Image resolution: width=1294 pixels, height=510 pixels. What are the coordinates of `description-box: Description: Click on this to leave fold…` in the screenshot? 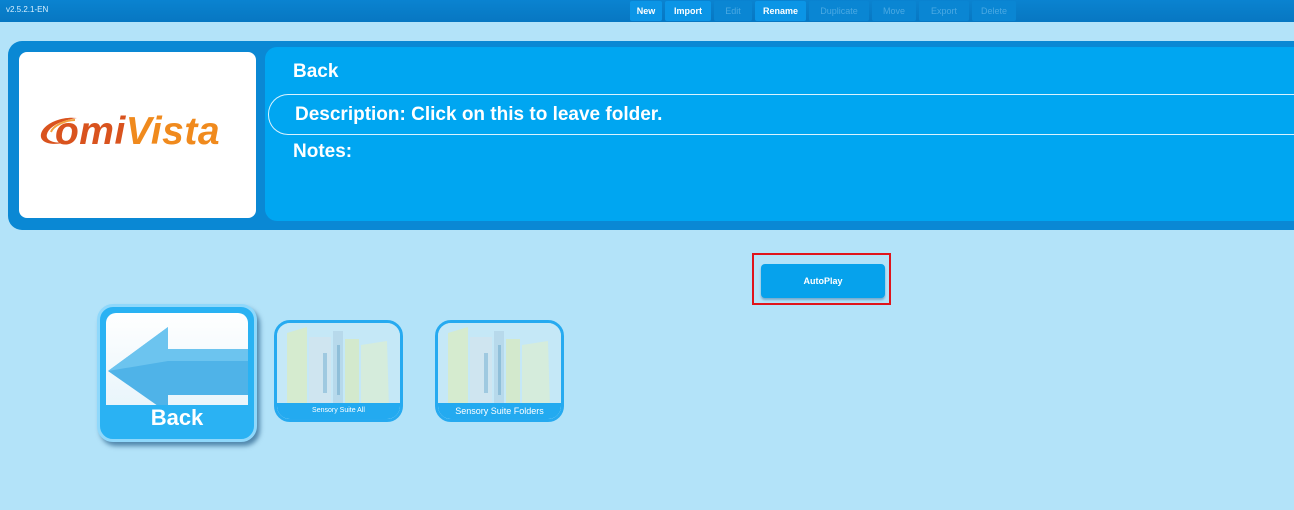 It's located at (781, 114).